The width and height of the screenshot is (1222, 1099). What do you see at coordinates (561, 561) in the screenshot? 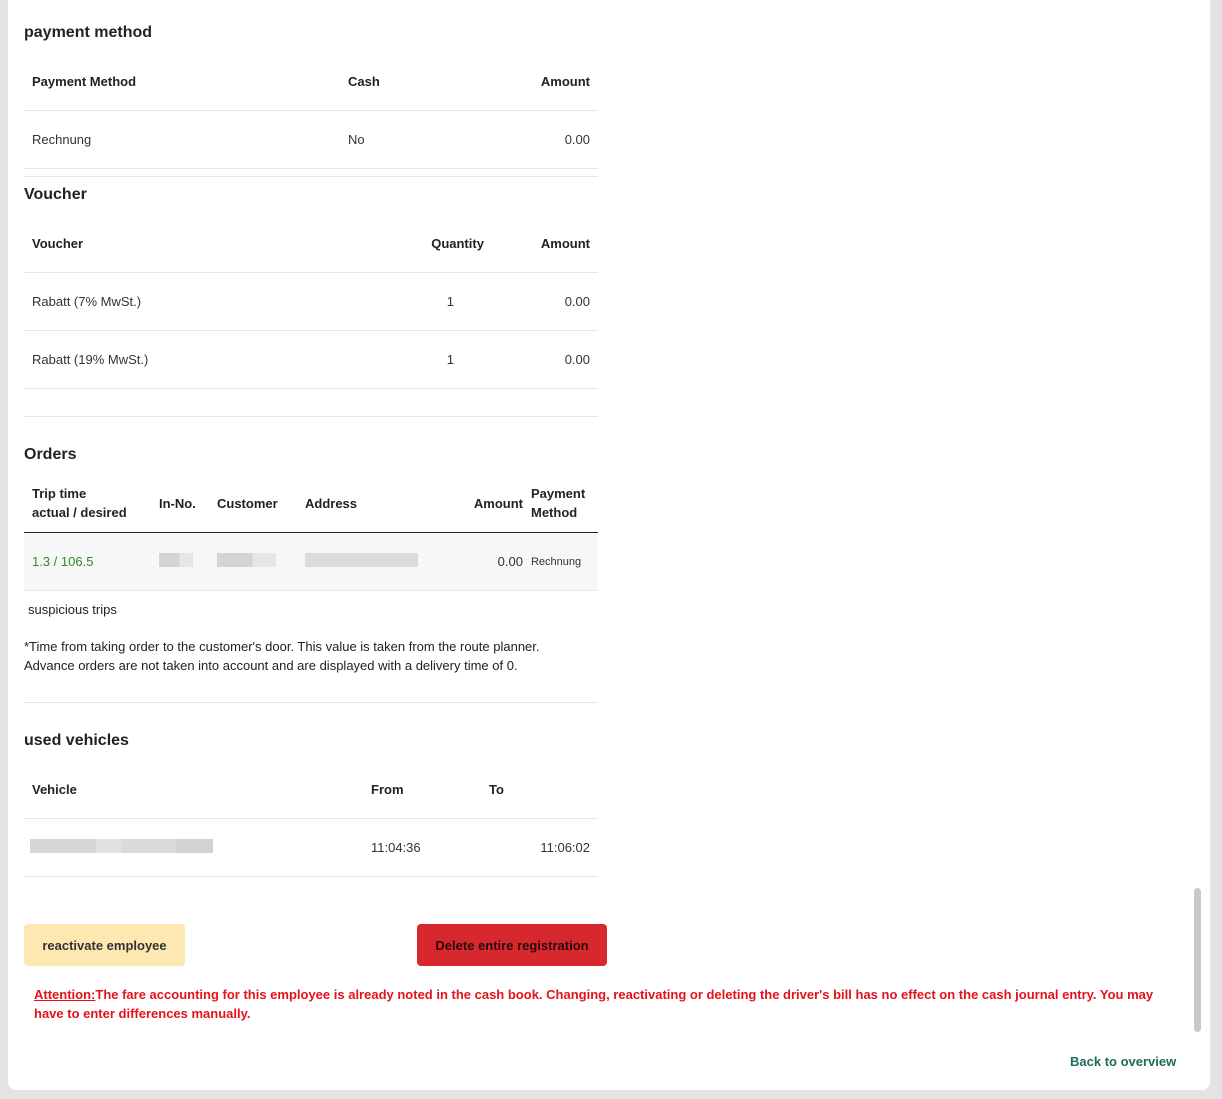
I see `payment-method-value: Rechnung` at bounding box center [561, 561].